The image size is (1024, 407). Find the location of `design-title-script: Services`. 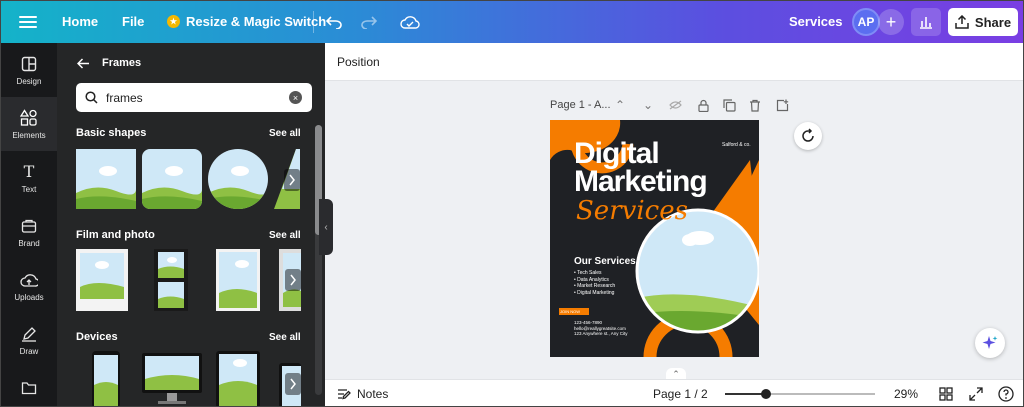

design-title-script: Services is located at coordinates (632, 211).